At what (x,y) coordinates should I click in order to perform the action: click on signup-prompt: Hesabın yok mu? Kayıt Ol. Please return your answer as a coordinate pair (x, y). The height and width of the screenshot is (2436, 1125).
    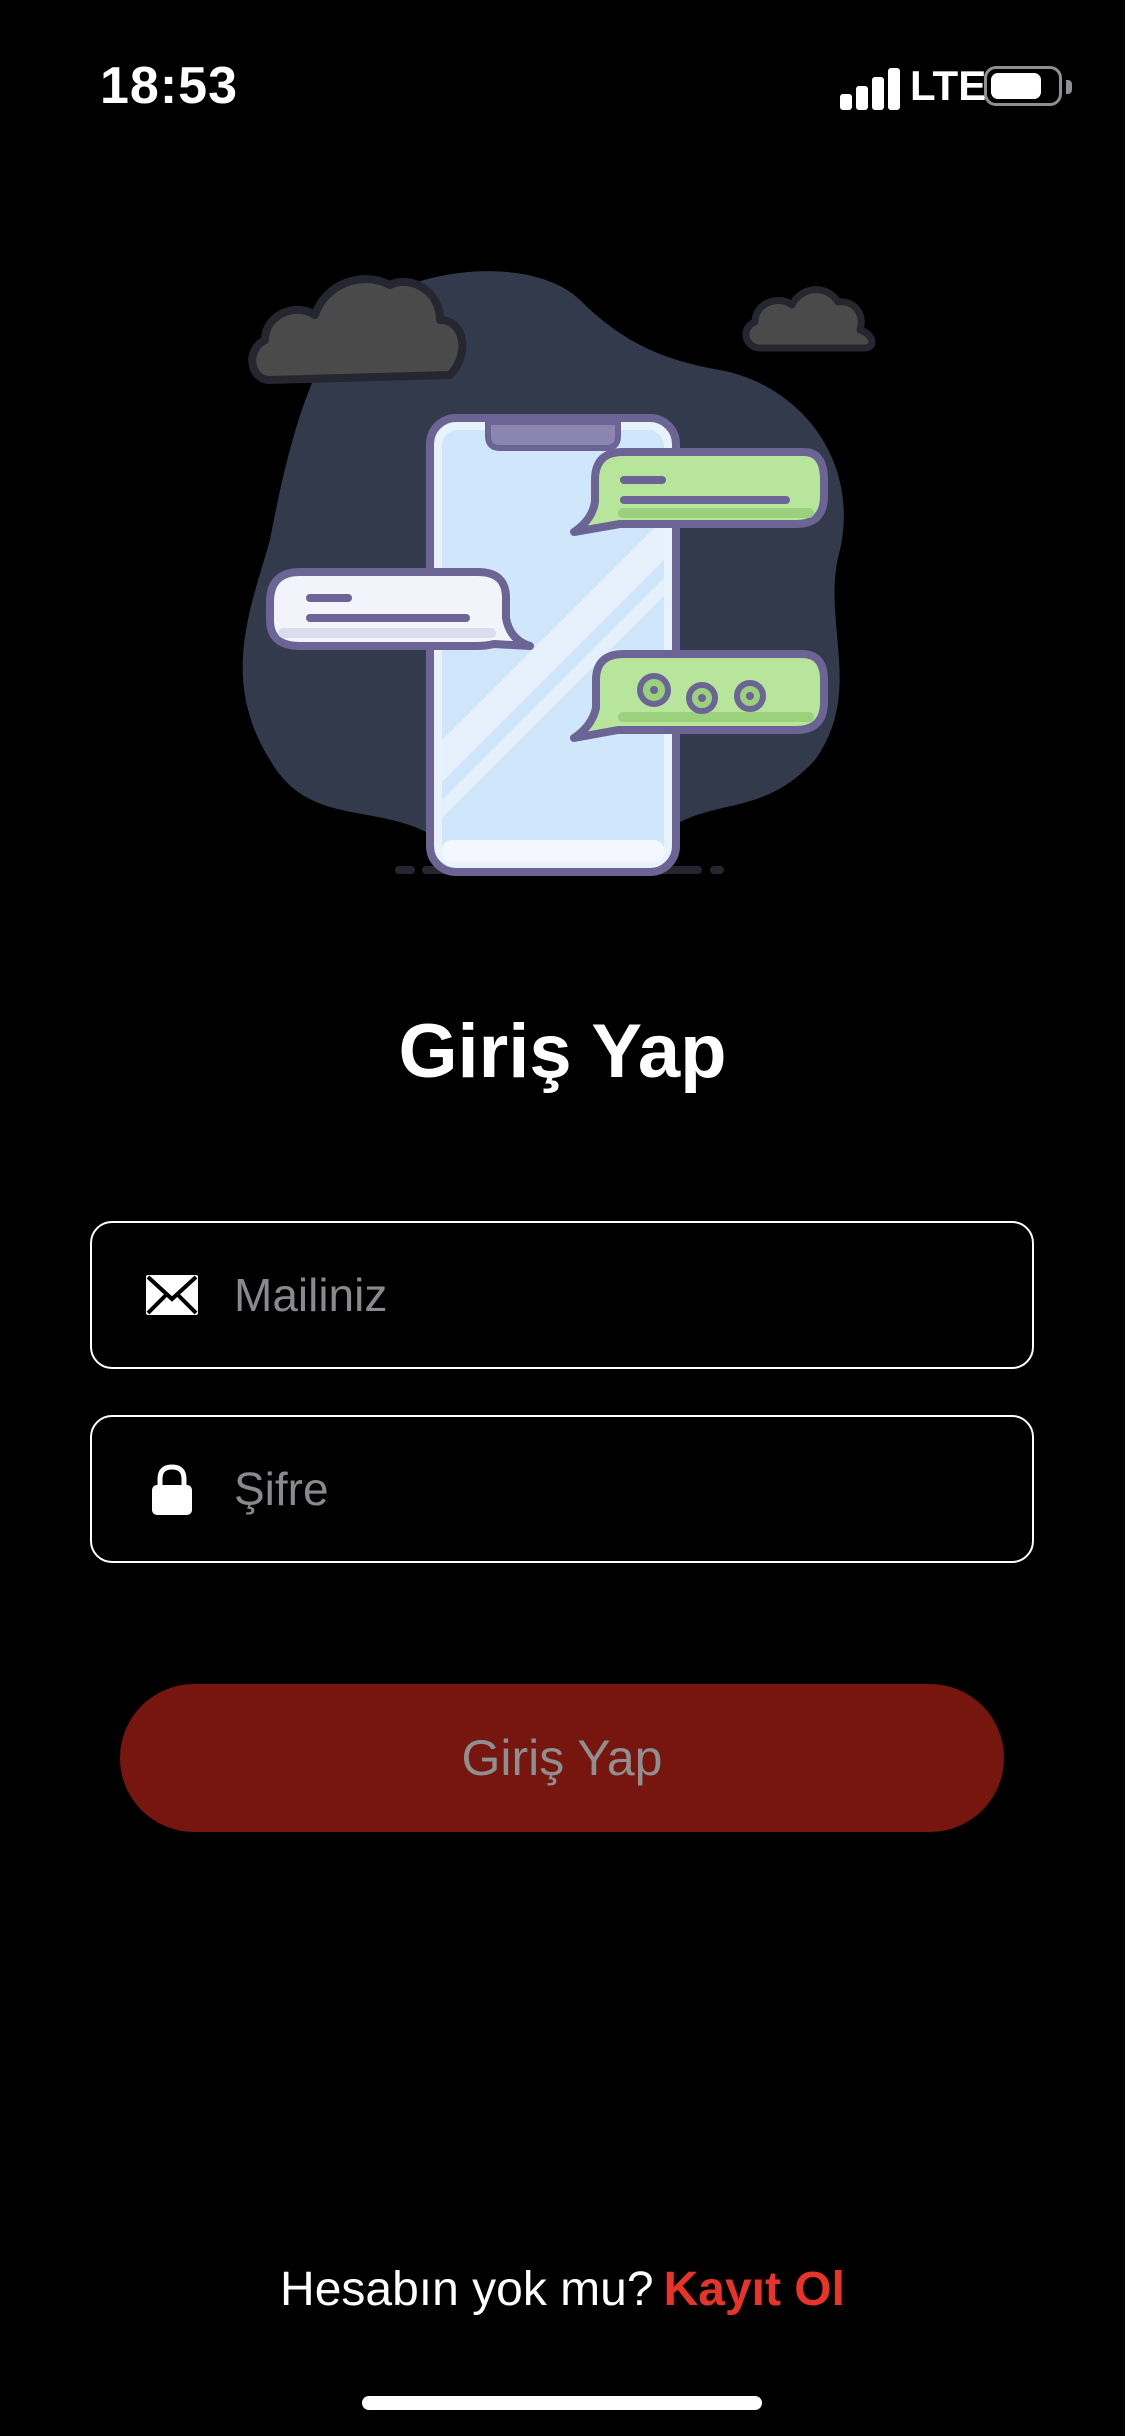
    Looking at the image, I should click on (562, 2289).